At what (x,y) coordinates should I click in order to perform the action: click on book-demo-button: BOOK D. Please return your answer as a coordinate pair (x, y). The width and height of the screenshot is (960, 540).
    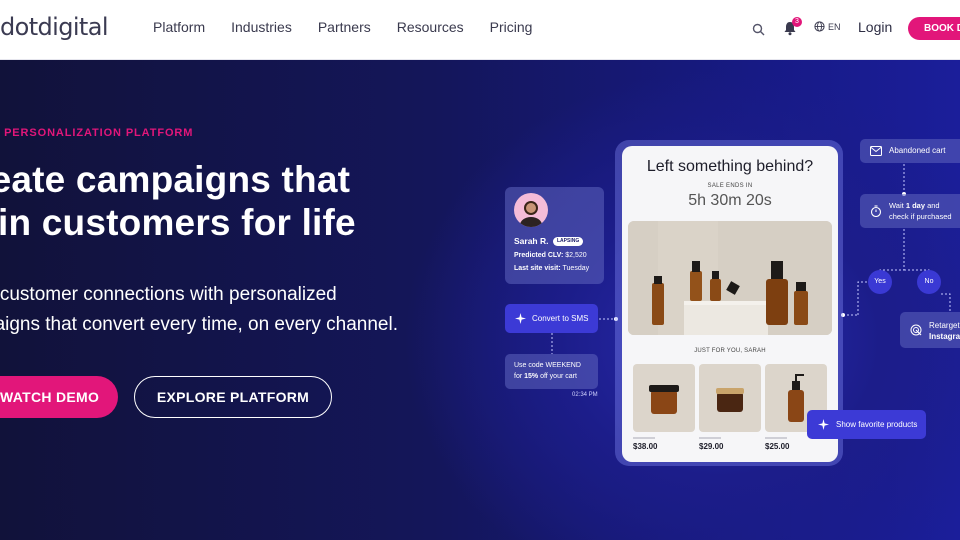
    Looking at the image, I should click on (934, 28).